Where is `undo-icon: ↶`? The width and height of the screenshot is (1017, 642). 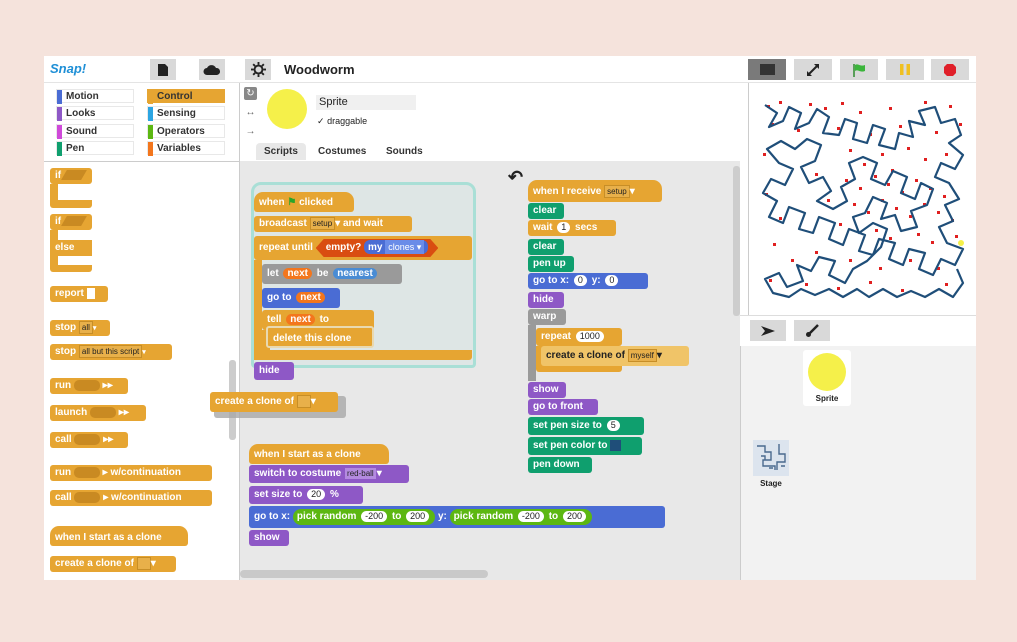
undo-icon: ↶ is located at coordinates (515, 177).